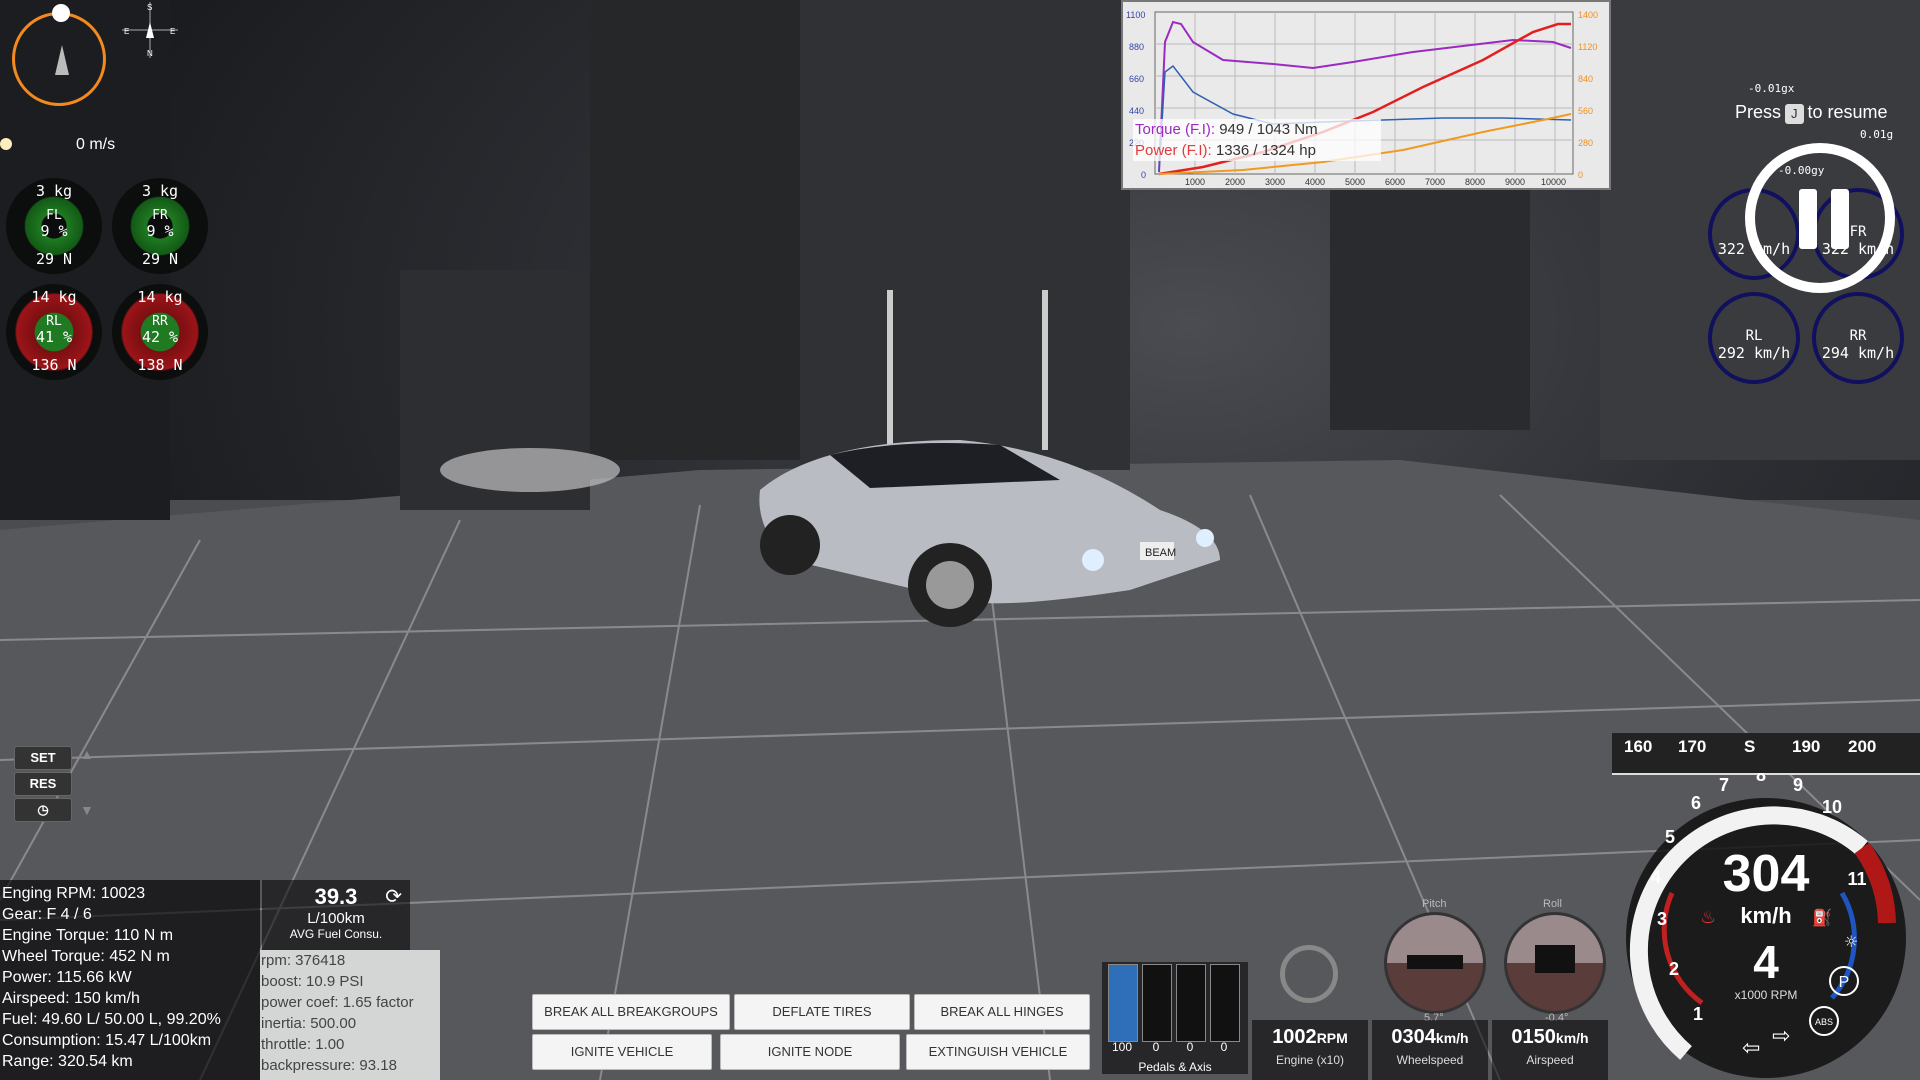  What do you see at coordinates (1766, 962) in the screenshot?
I see `gear-indicator: 4` at bounding box center [1766, 962].